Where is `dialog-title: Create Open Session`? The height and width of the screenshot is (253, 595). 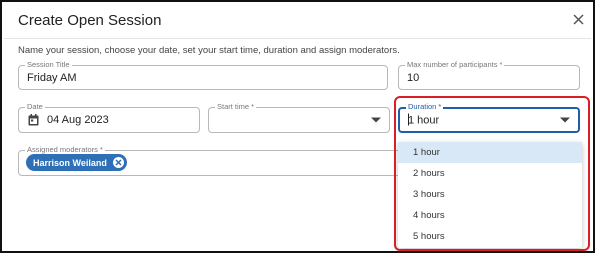
dialog-title: Create Open Session is located at coordinates (90, 20).